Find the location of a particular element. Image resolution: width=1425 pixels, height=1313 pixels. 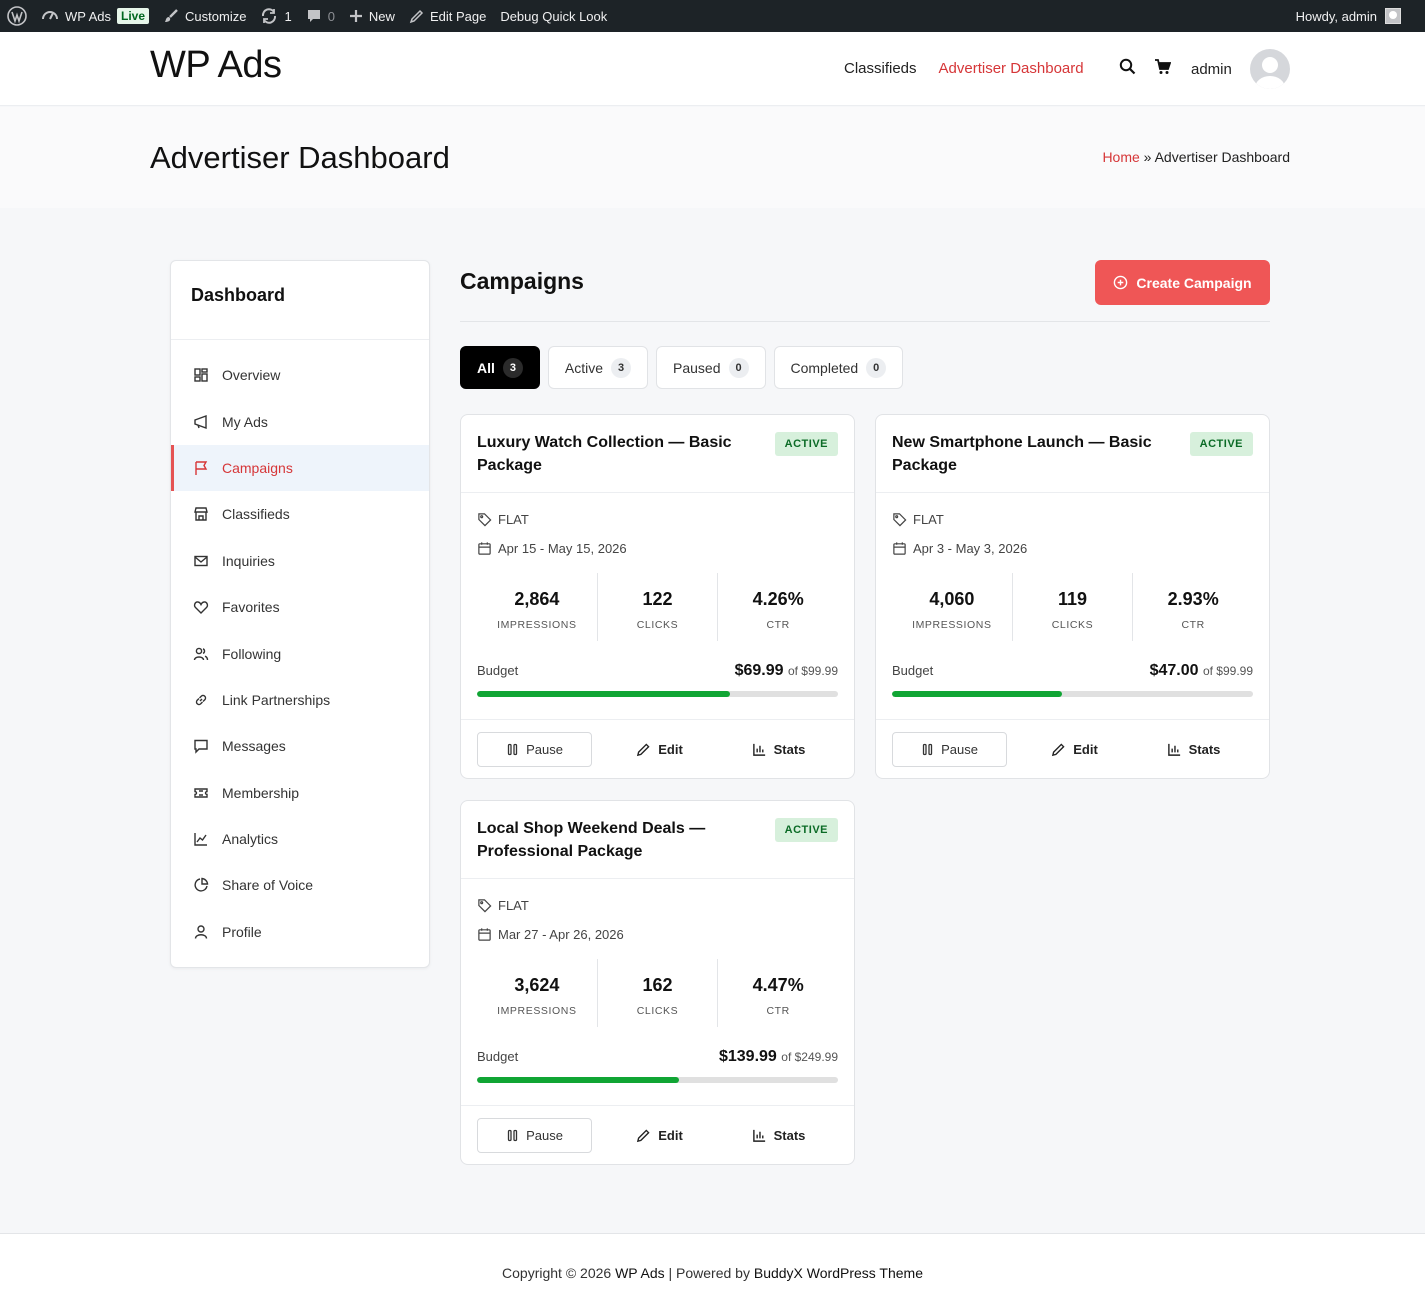

site-title: WP Ads is located at coordinates (216, 65).